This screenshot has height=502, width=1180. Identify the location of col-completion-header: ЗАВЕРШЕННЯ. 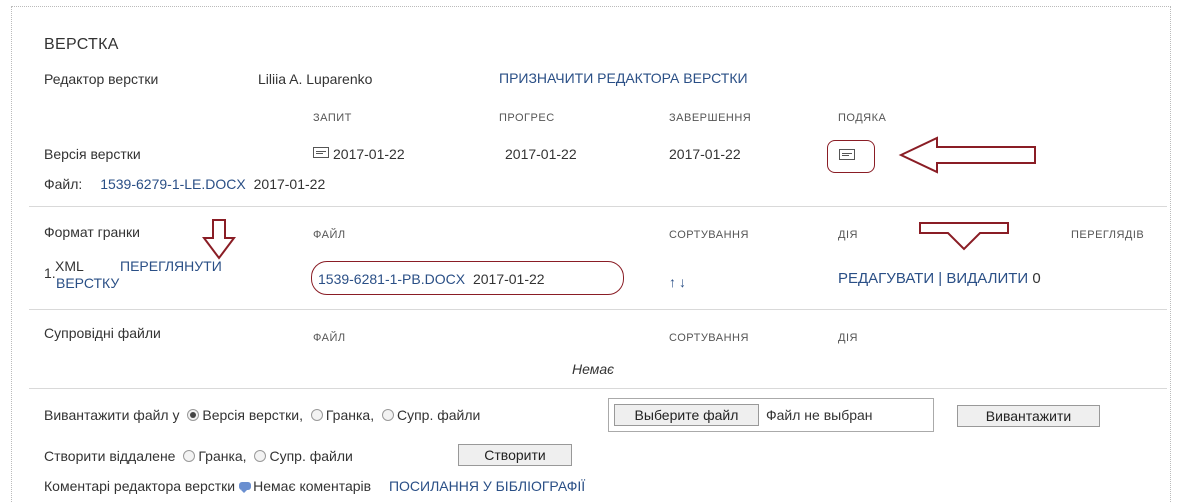
(710, 118).